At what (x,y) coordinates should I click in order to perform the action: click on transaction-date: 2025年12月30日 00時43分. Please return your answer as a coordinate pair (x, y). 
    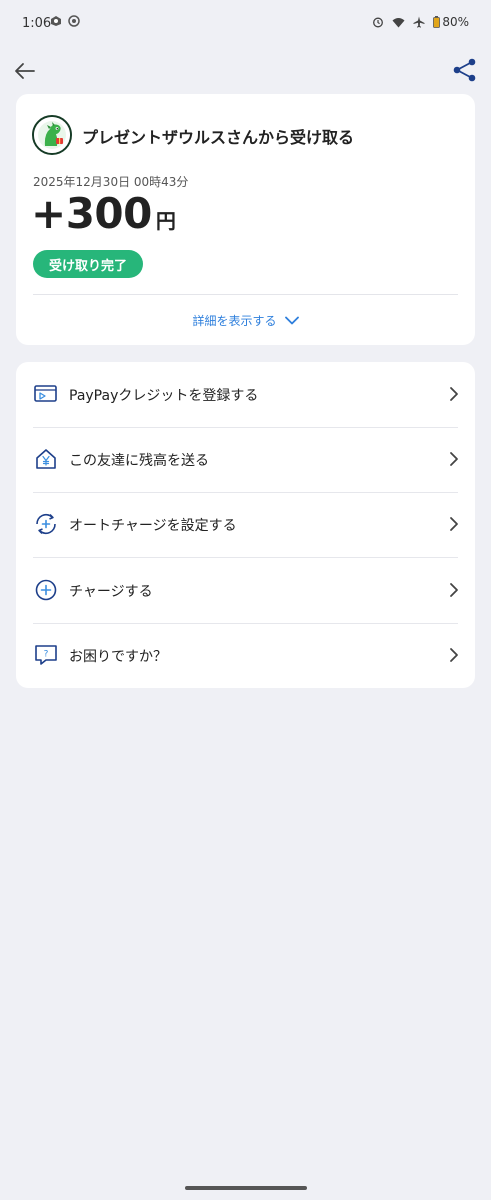
    Looking at the image, I should click on (111, 182).